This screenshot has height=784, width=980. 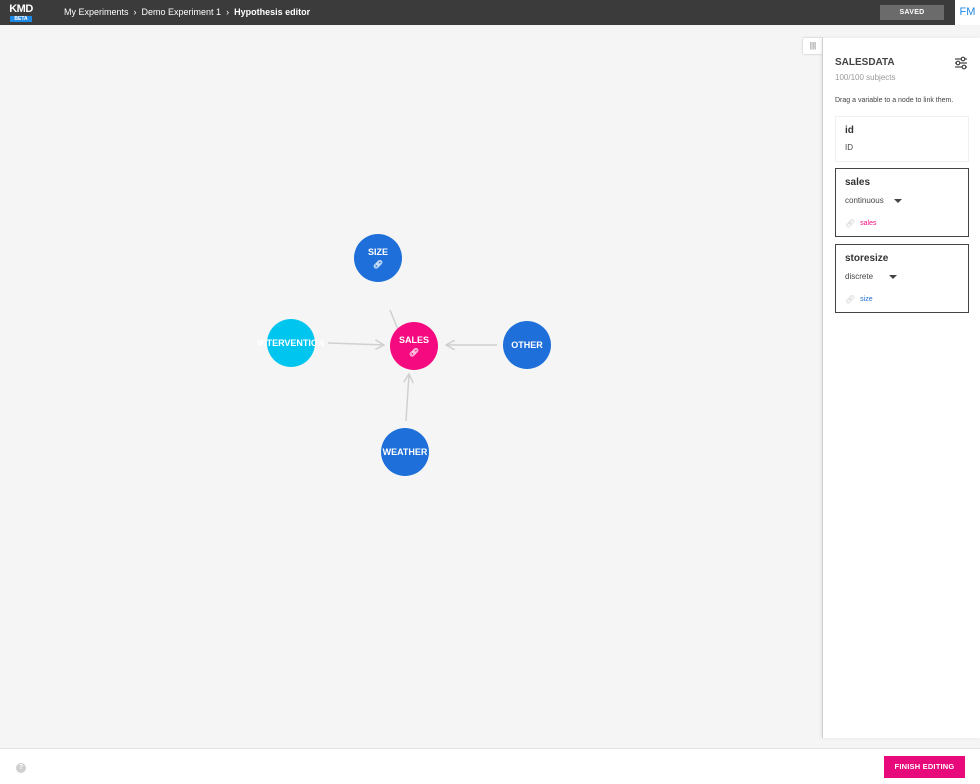 I want to click on breadcrumb-my-experiments: My Experiments, so click(x=96, y=12).